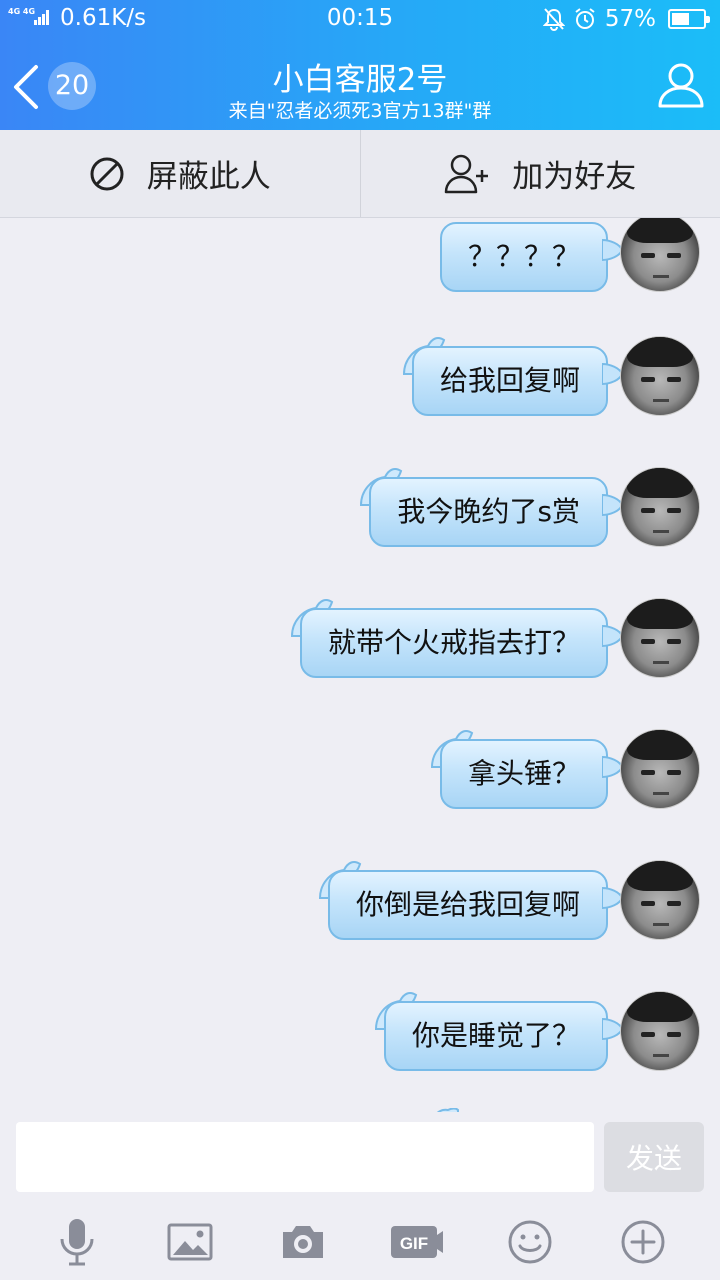  I want to click on input-row: 发送, so click(360, 1158).